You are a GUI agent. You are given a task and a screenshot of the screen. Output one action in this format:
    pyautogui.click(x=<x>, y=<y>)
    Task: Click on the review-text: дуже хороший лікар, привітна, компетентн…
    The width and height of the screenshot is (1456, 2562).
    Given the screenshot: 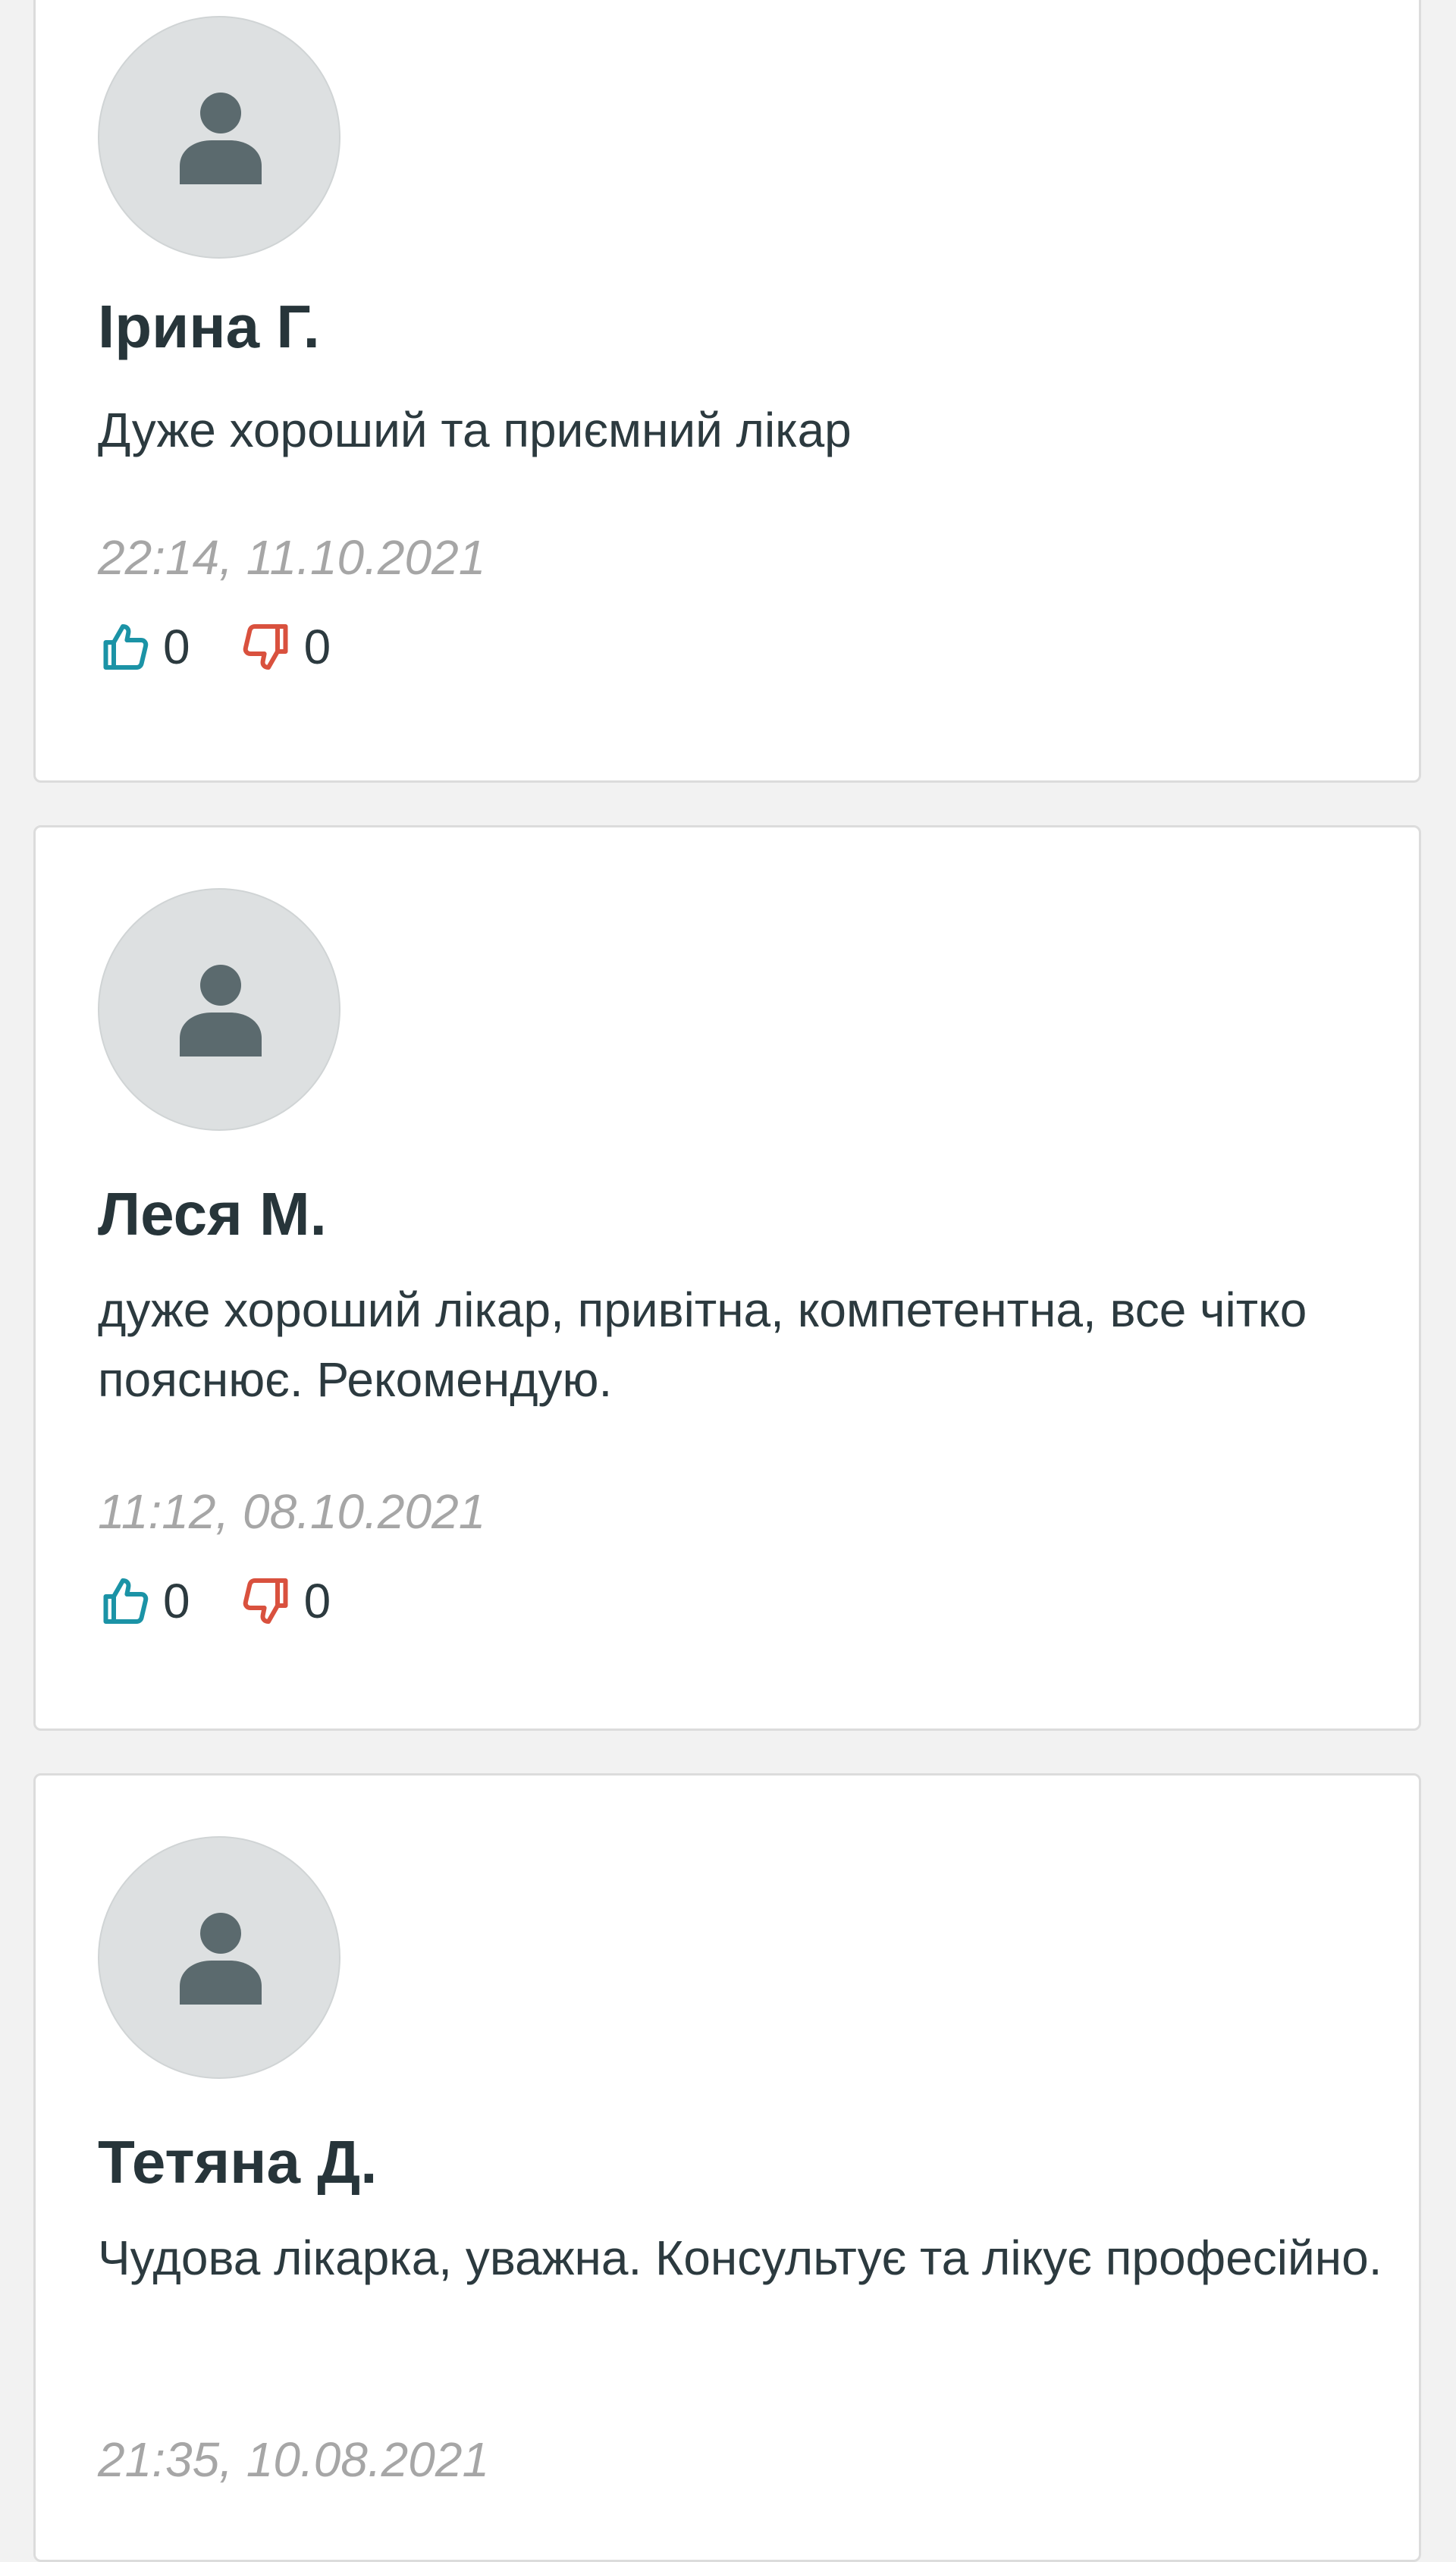 What is the action you would take?
    pyautogui.click(x=702, y=1345)
    